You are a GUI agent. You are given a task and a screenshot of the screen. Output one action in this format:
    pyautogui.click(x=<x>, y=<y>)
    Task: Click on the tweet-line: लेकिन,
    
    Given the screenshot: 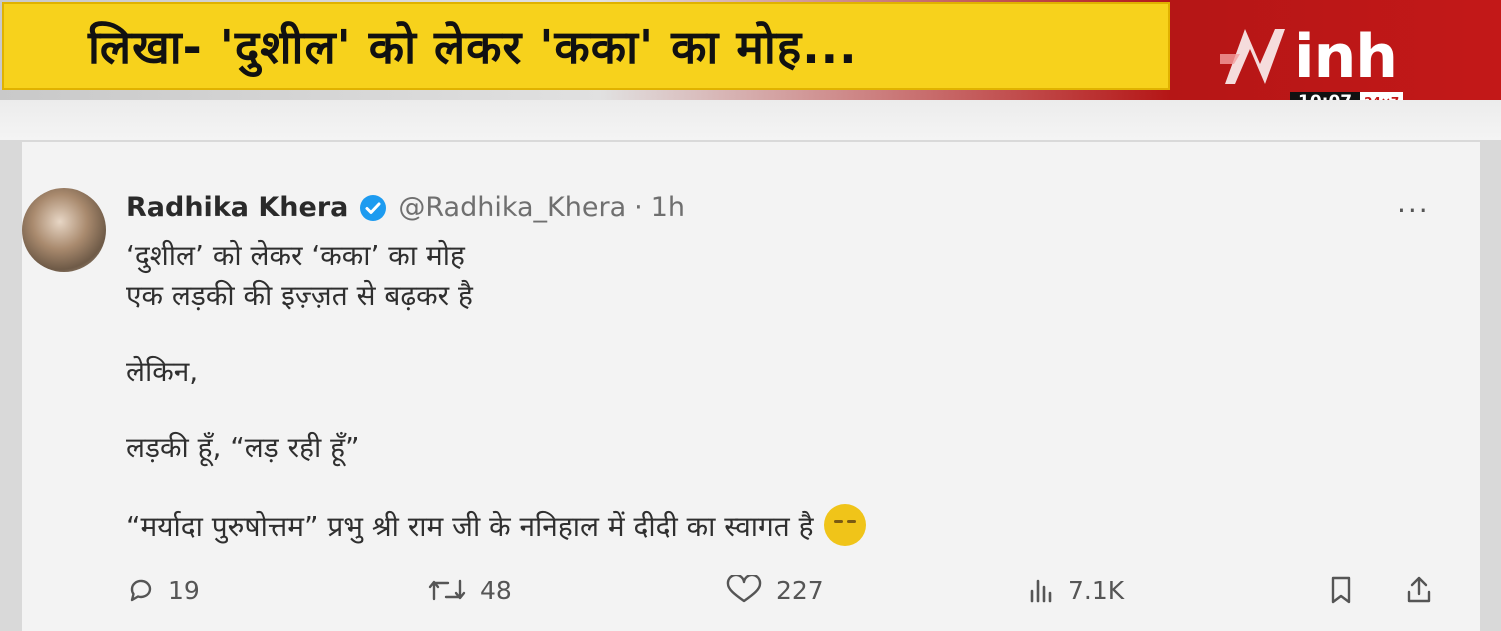 What is the action you would take?
    pyautogui.click(x=162, y=371)
    